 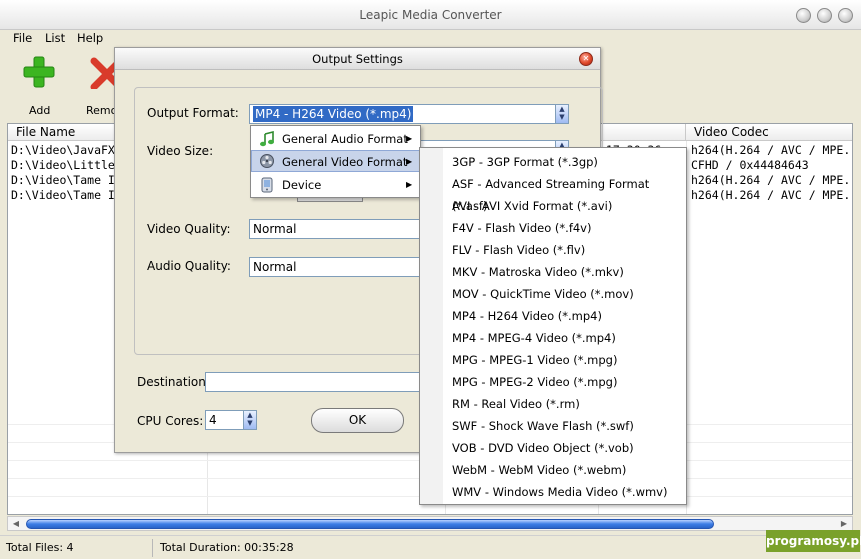 I want to click on format-item-mkv: MKV - Matroska Video (*.mkv), so click(x=553, y=272).